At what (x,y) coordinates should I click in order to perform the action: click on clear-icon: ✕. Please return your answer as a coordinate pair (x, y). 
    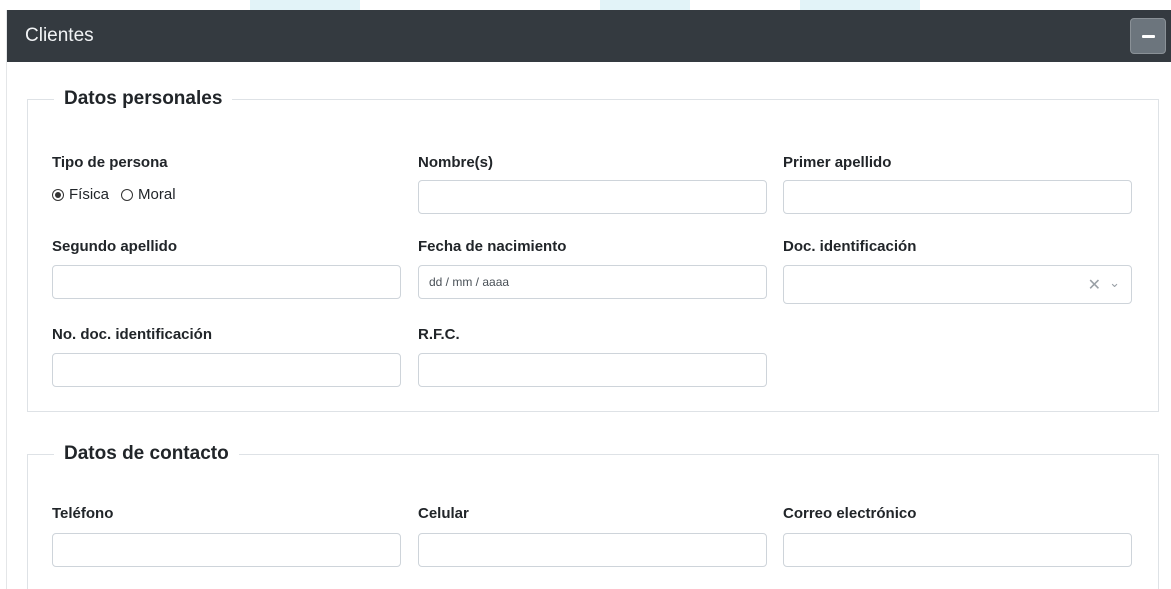
    Looking at the image, I should click on (1094, 285).